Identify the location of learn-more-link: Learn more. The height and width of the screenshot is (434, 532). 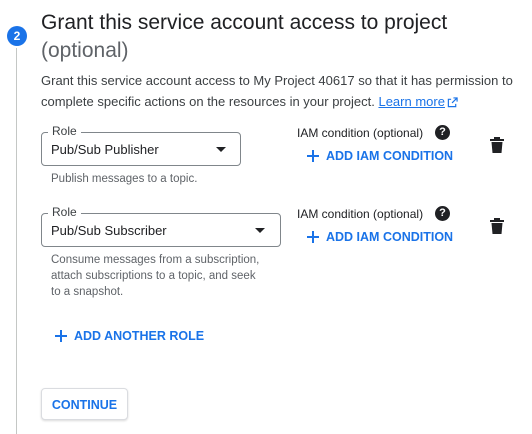
(418, 101).